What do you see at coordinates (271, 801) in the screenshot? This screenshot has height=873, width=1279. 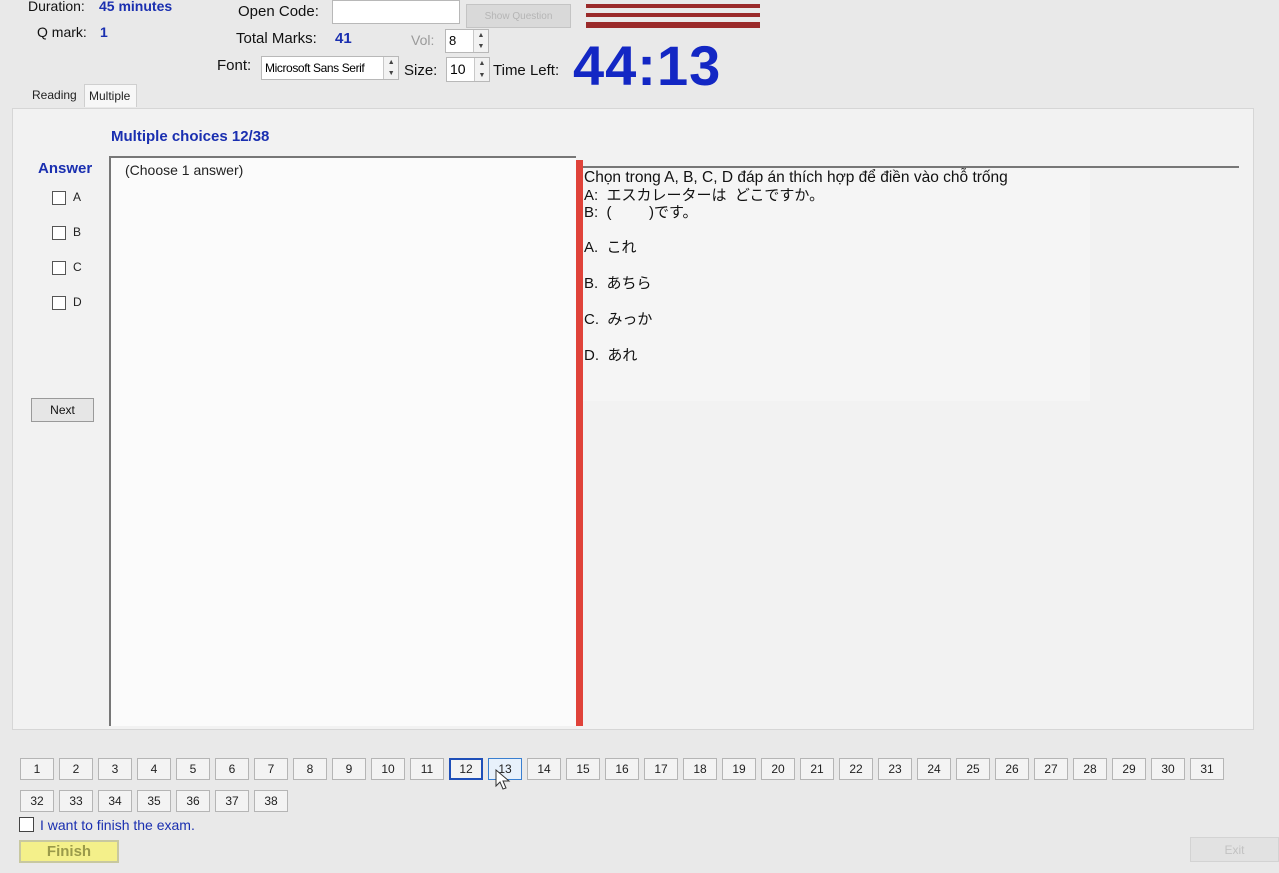 I see `question-button-38: 38` at bounding box center [271, 801].